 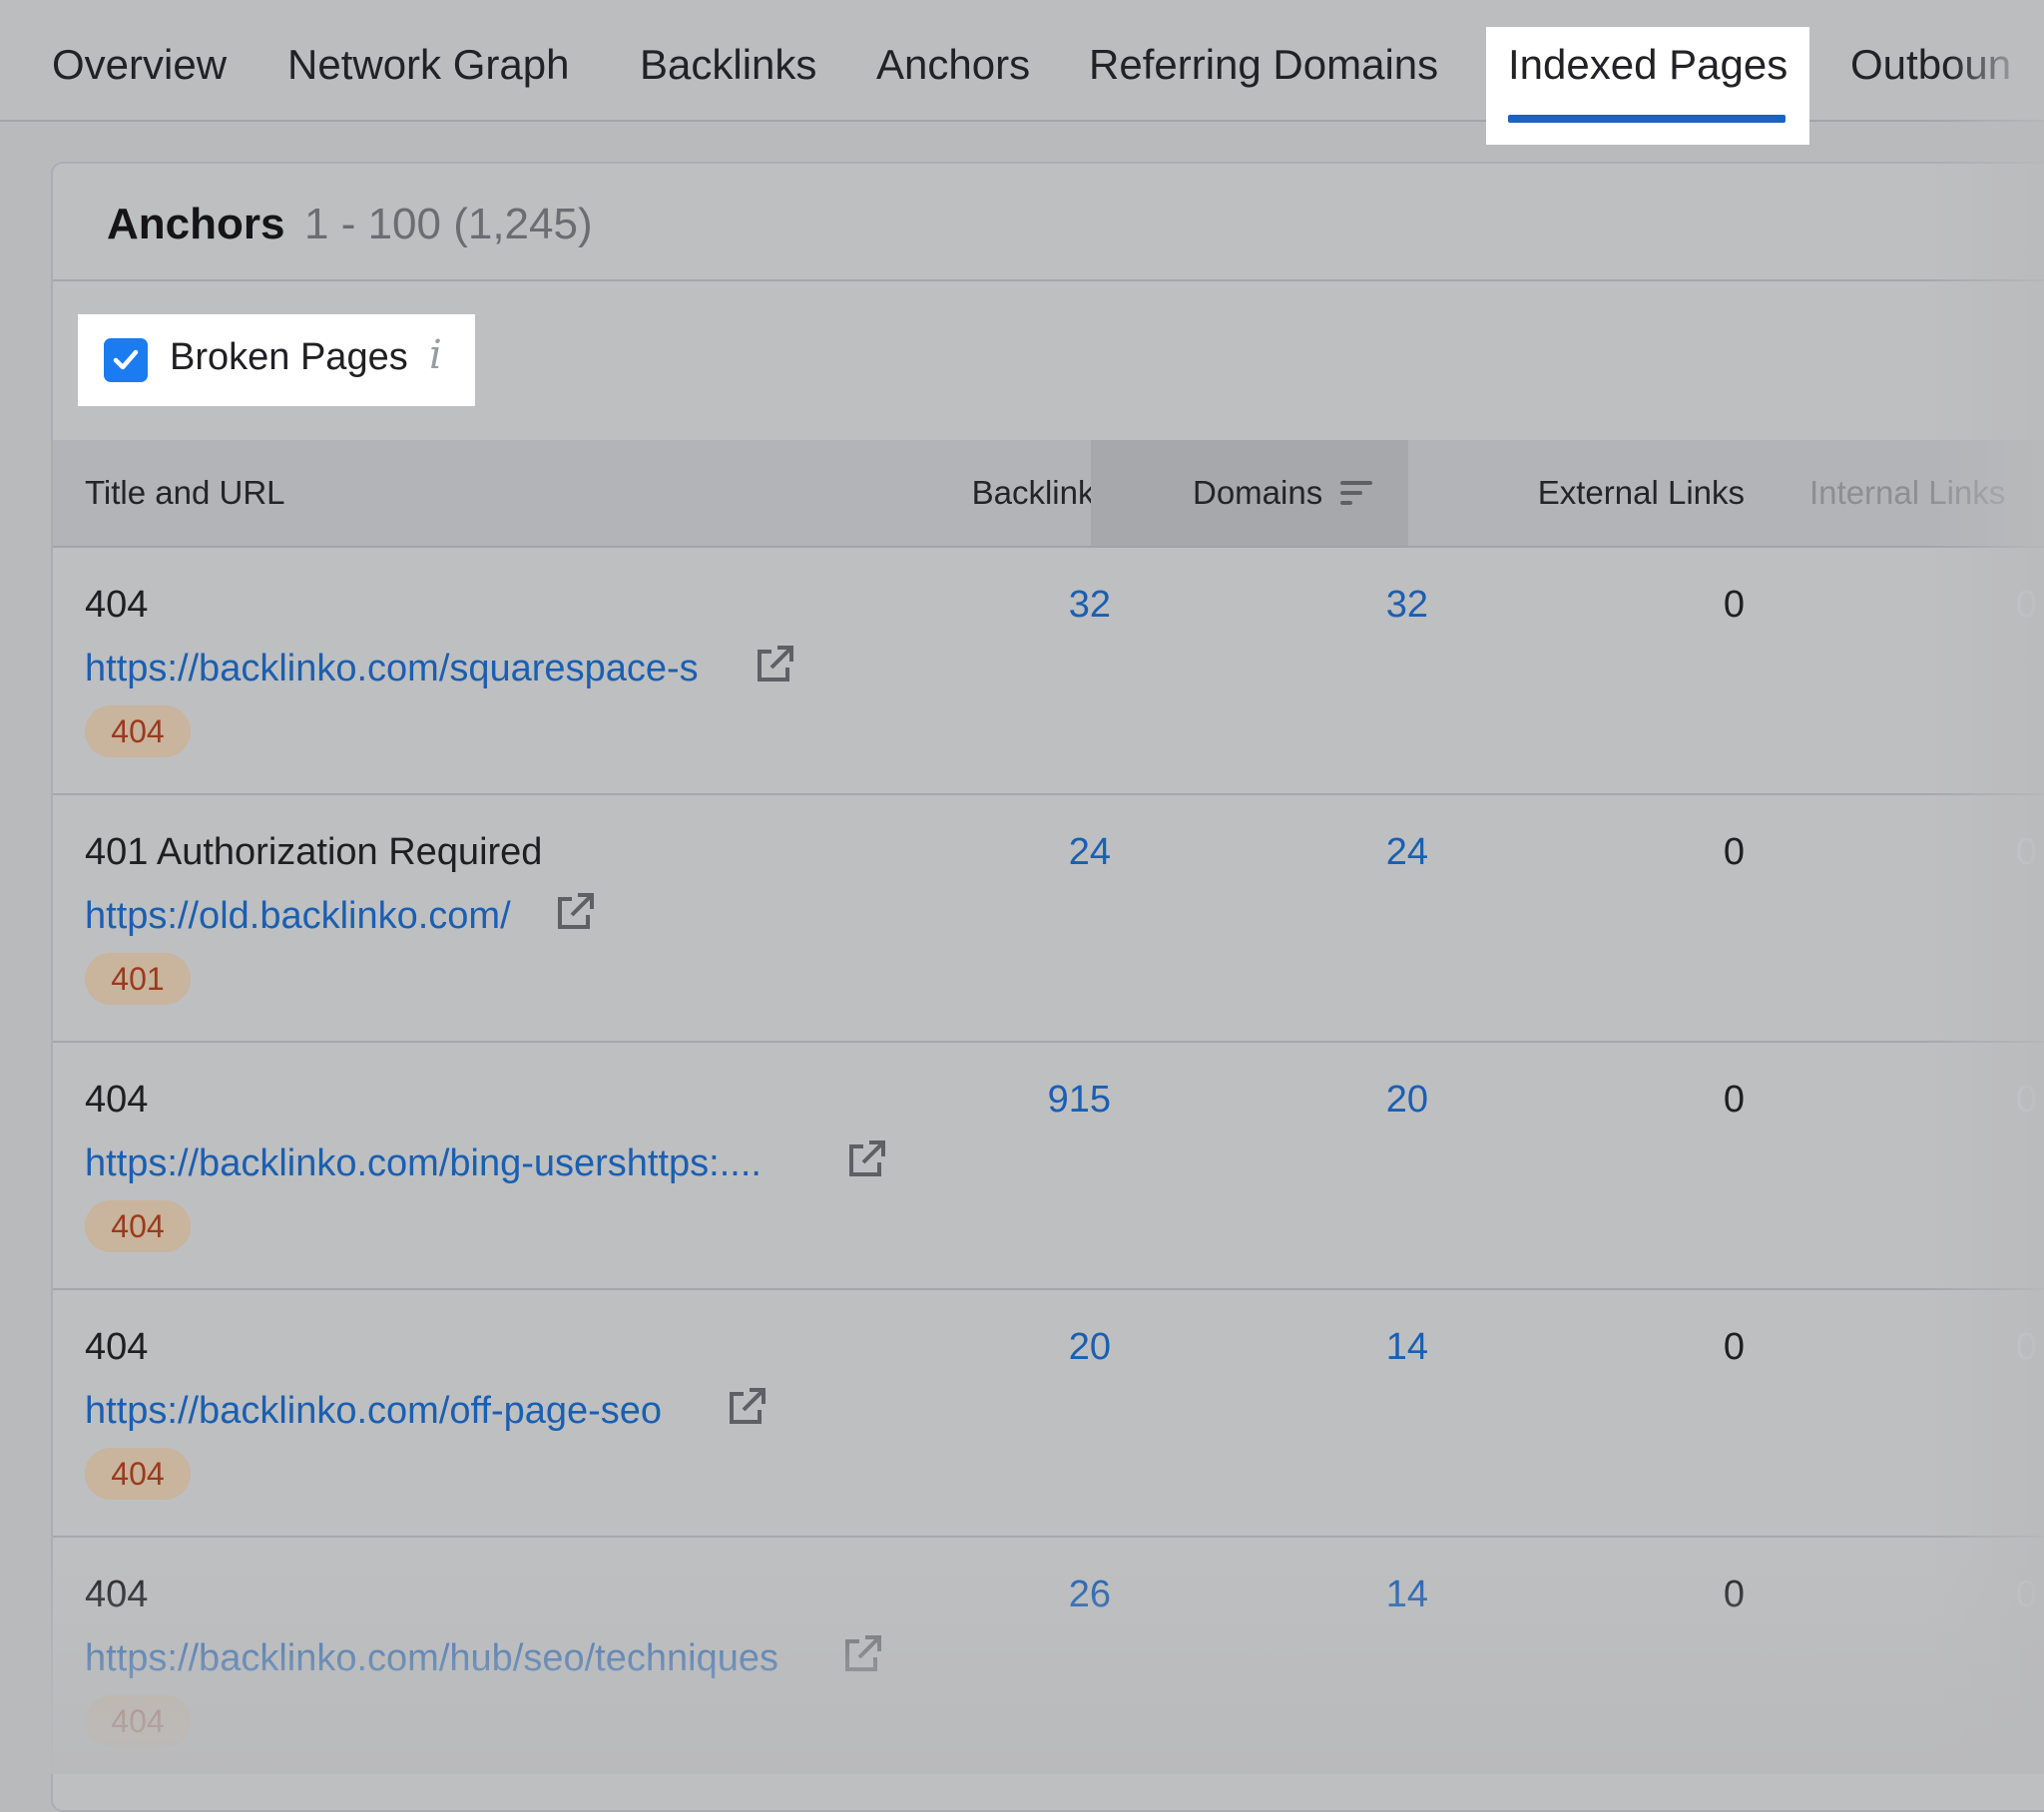 I want to click on domains-value: 20, so click(x=1407, y=1100).